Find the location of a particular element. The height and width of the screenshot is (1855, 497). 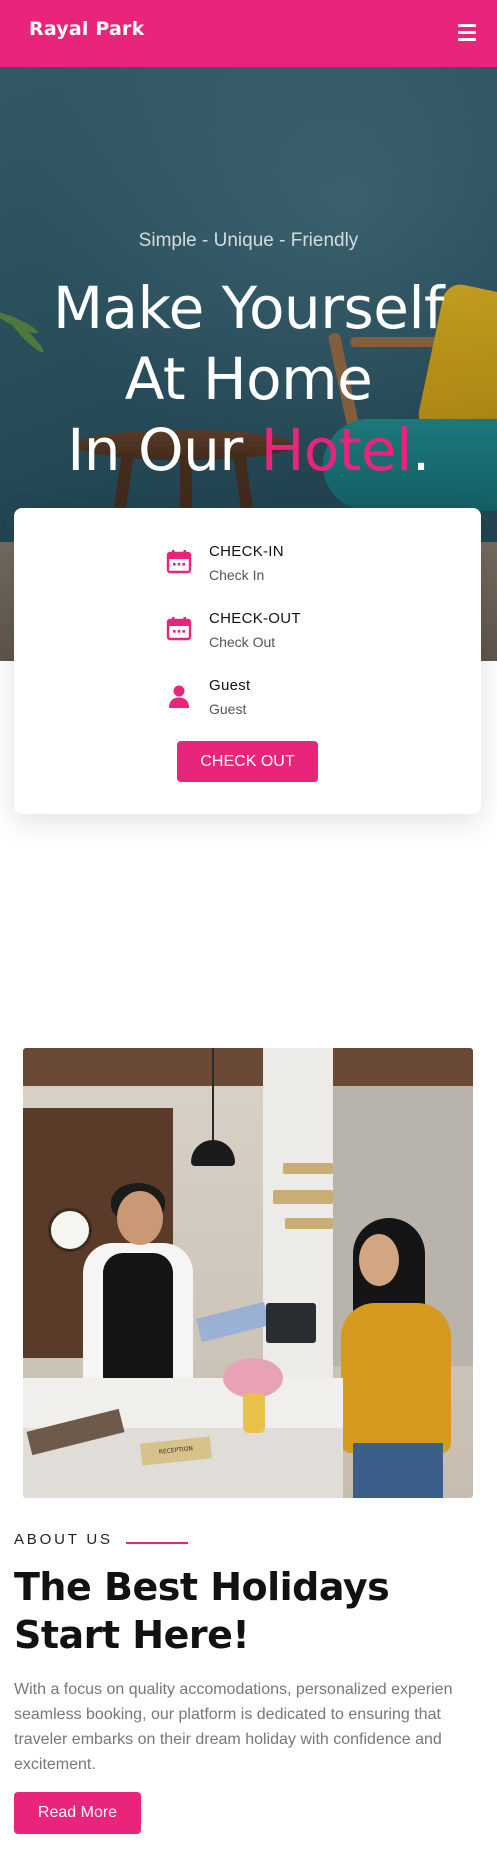

guest-figure is located at coordinates (396, 1378).